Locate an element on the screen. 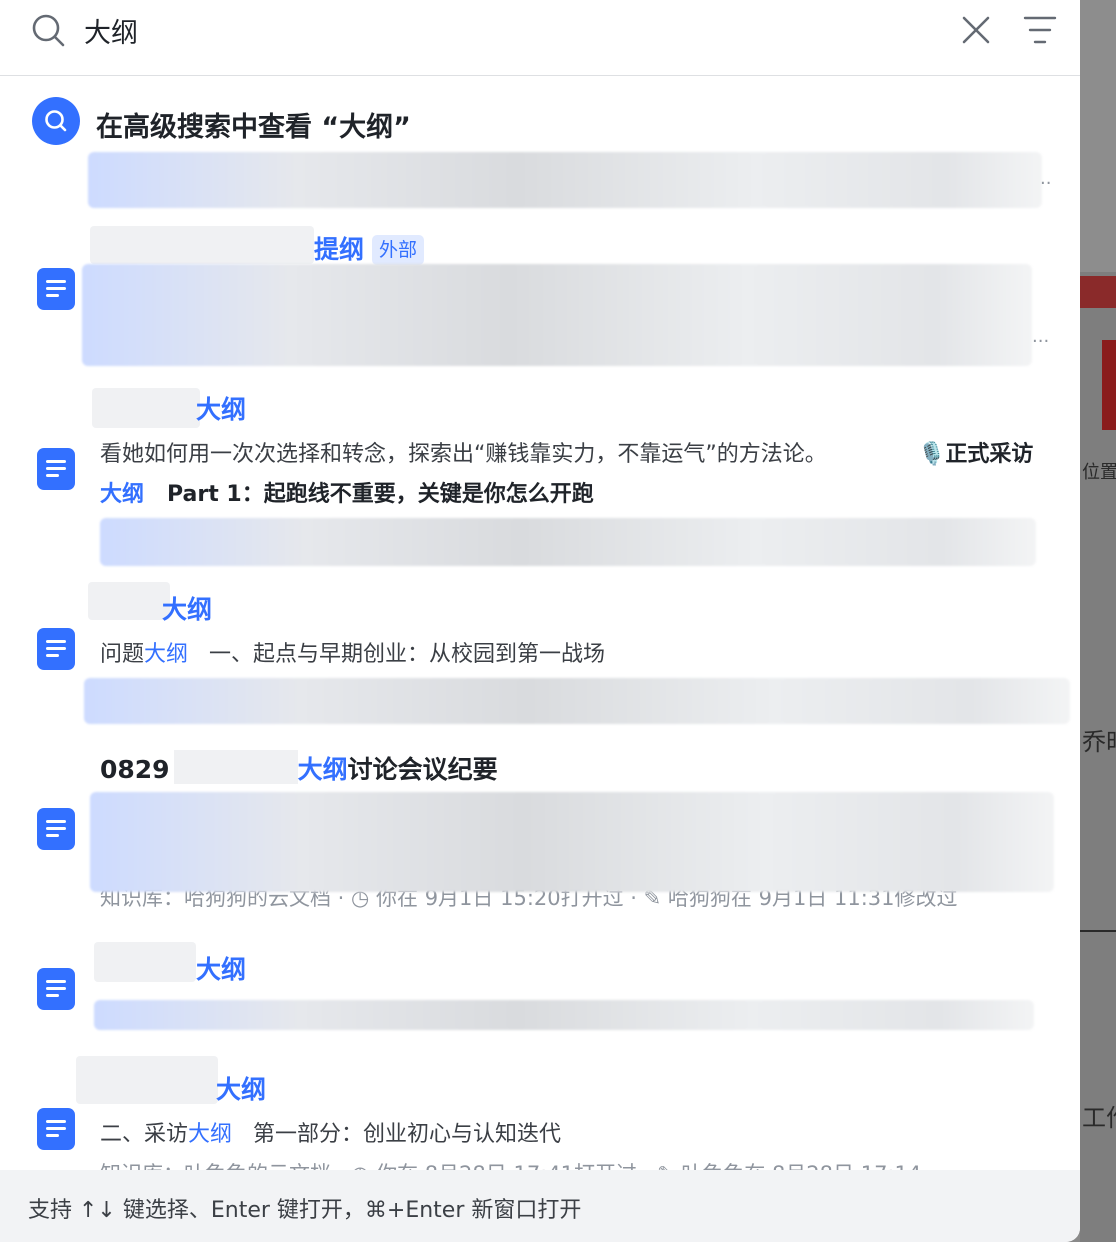 This screenshot has height=1242, width=1116. keyboard-hint-footer: 支持 ↑↓ 键选择、Enter 键打开，⌘+Enter 新窗口打开 is located at coordinates (540, 1206).